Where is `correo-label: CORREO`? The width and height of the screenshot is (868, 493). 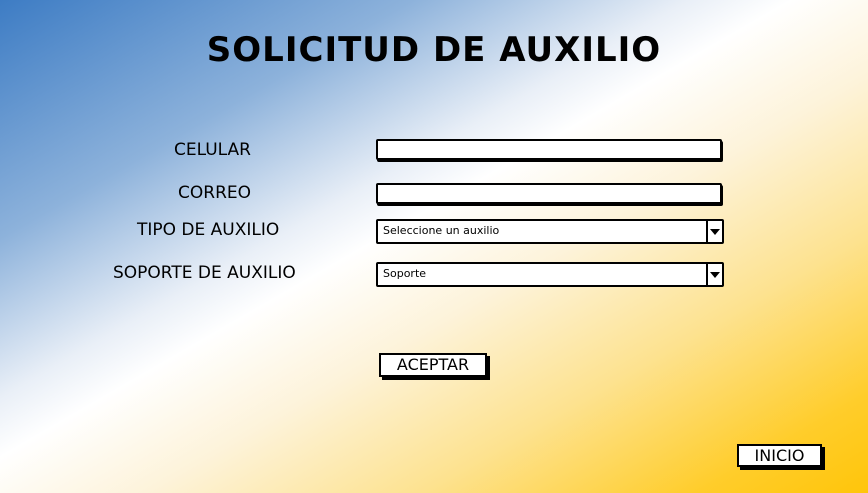 correo-label: CORREO is located at coordinates (214, 193).